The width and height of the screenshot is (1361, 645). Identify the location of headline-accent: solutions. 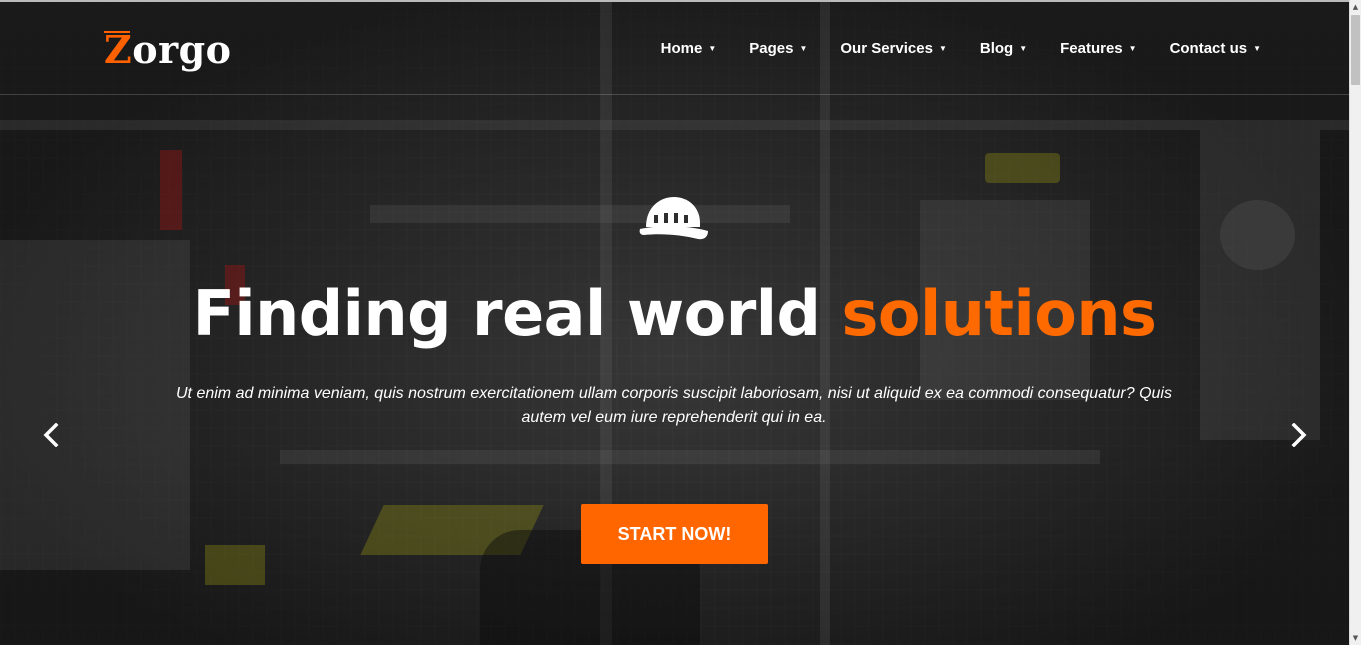
(999, 313).